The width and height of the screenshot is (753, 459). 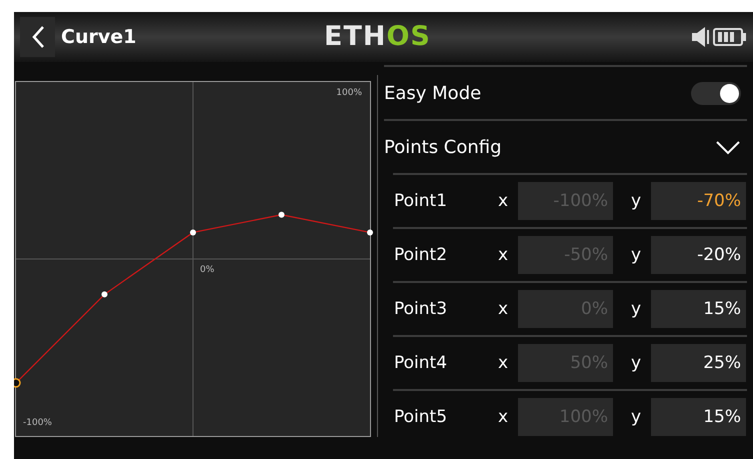 I want to click on y-value-field: -20%, so click(x=698, y=255).